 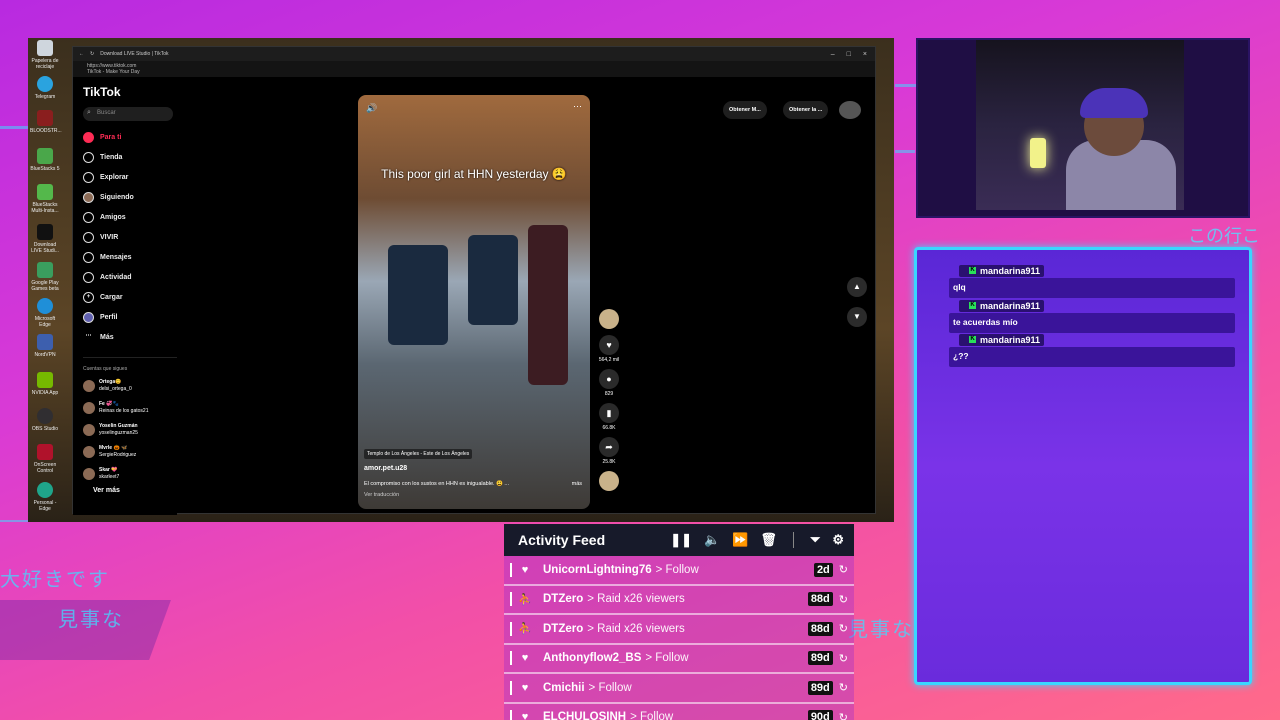 I want to click on desktop-icon: NVIDIA App, so click(x=45, y=384).